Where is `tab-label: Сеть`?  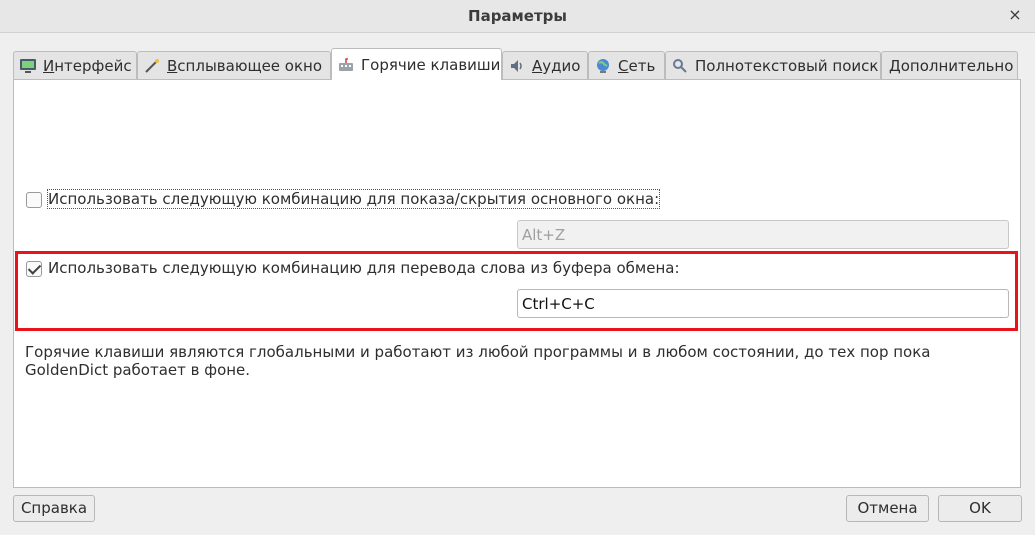
tab-label: Сеть is located at coordinates (637, 65).